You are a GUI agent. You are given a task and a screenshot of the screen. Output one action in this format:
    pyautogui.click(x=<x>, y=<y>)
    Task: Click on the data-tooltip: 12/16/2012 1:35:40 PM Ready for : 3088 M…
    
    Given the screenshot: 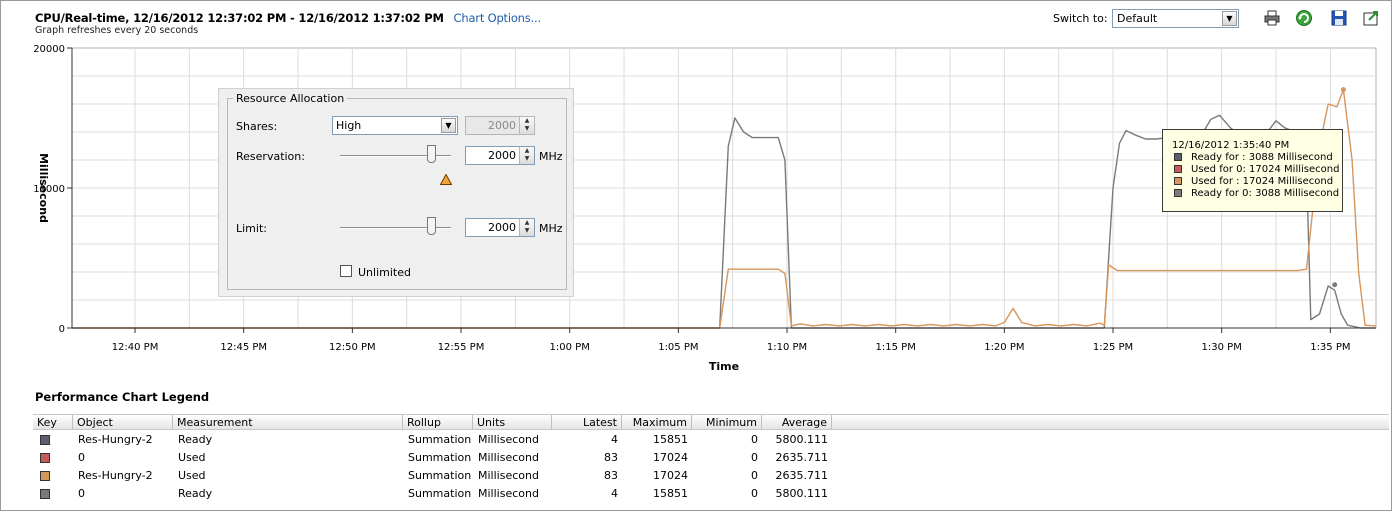 What is the action you would take?
    pyautogui.click(x=1252, y=170)
    